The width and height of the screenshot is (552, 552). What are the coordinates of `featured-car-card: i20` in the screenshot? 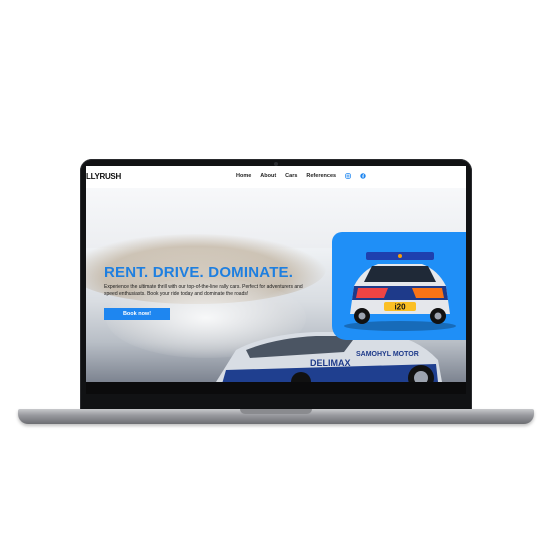 It's located at (399, 286).